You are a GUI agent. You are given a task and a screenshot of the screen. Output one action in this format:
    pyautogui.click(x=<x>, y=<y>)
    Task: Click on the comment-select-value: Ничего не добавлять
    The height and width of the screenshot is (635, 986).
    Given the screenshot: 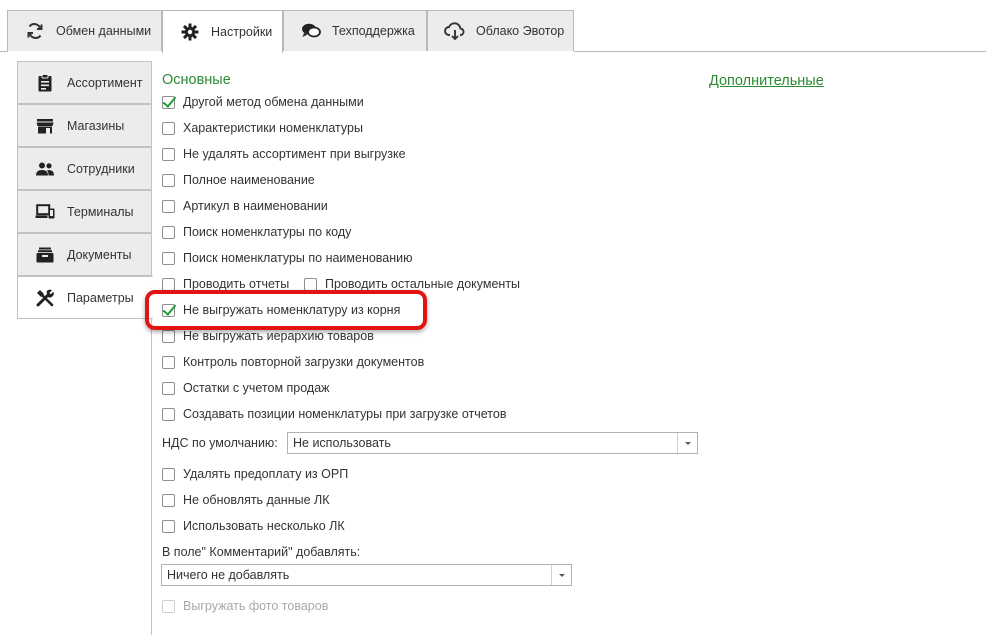 What is the action you would take?
    pyautogui.click(x=228, y=575)
    